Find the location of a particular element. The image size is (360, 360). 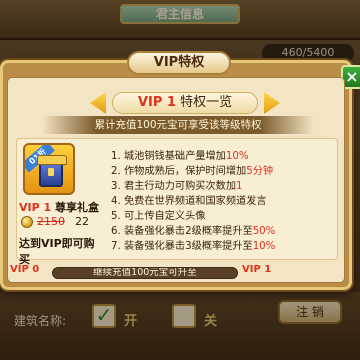

original-price: 2150 is located at coordinates (51, 221).